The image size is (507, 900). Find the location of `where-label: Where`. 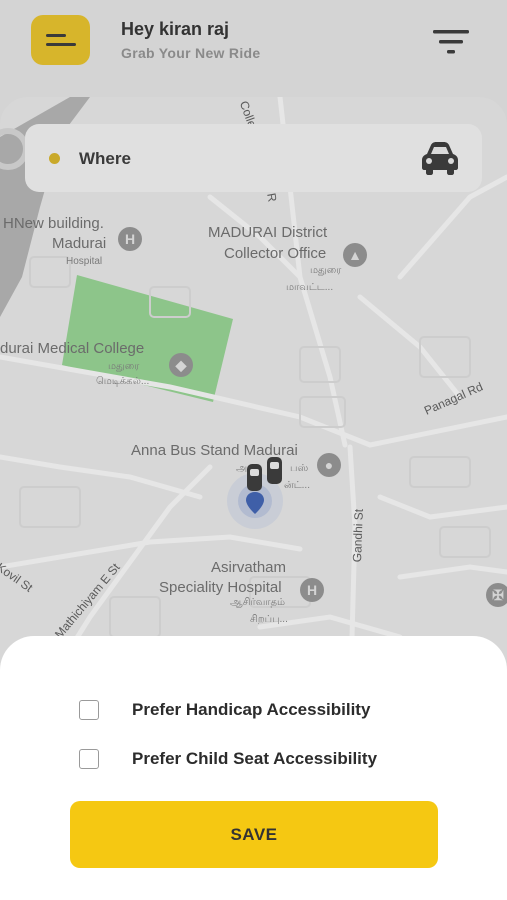

where-label: Where is located at coordinates (105, 159).